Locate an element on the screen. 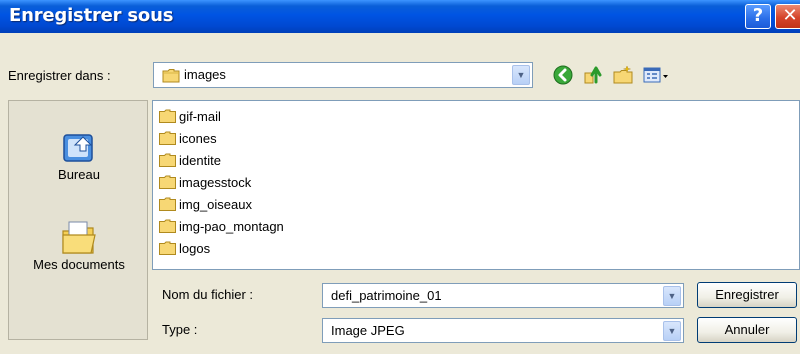 The width and height of the screenshot is (800, 354). up-folder-icon is located at coordinates (593, 75).